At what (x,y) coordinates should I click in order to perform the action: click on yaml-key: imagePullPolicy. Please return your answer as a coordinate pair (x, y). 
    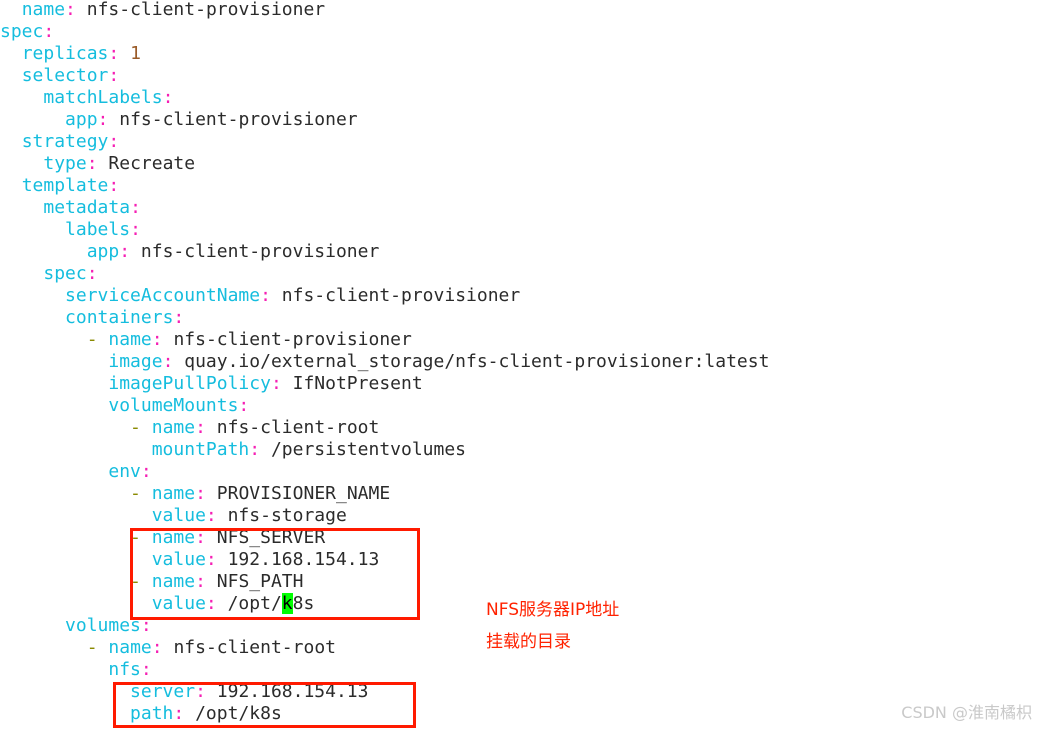
    Looking at the image, I should click on (189, 383).